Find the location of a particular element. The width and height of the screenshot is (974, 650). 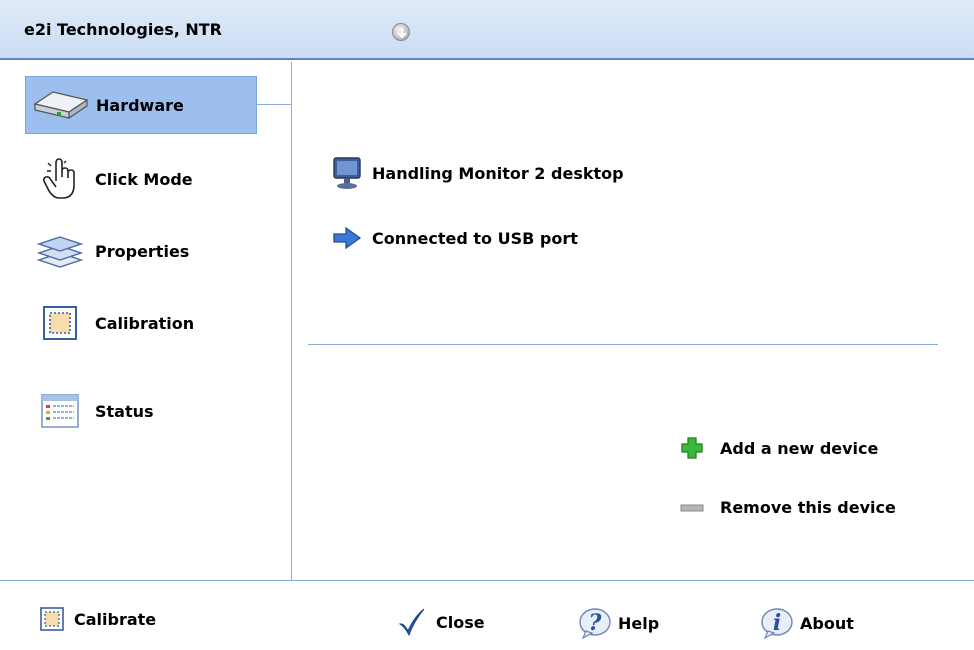

sidebar-item-hardware: Hardware is located at coordinates (141, 105).